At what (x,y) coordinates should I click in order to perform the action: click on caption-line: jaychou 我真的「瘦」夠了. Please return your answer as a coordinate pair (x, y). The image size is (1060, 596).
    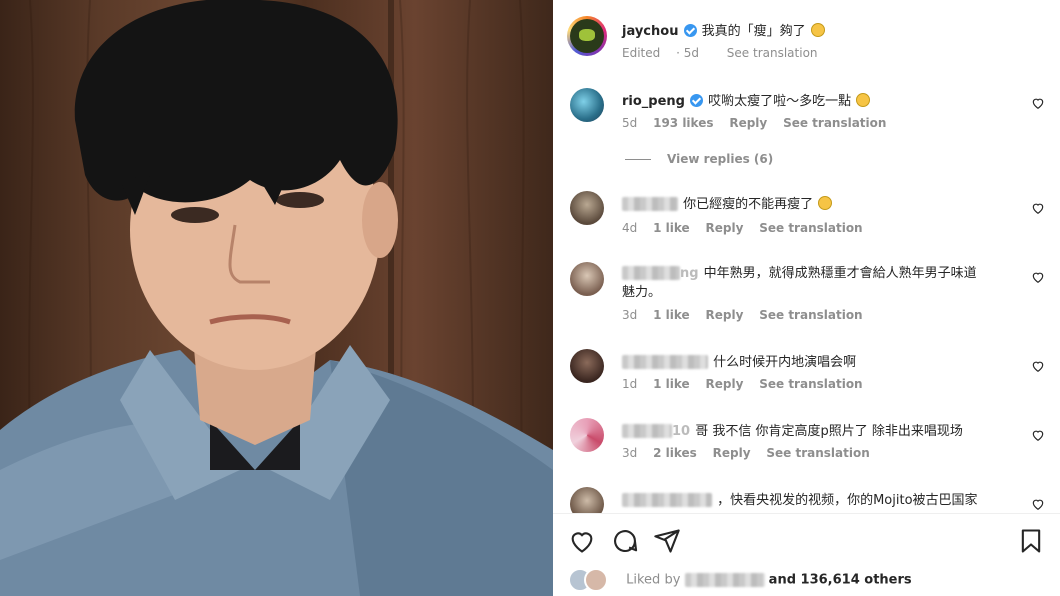
    Looking at the image, I should click on (723, 29).